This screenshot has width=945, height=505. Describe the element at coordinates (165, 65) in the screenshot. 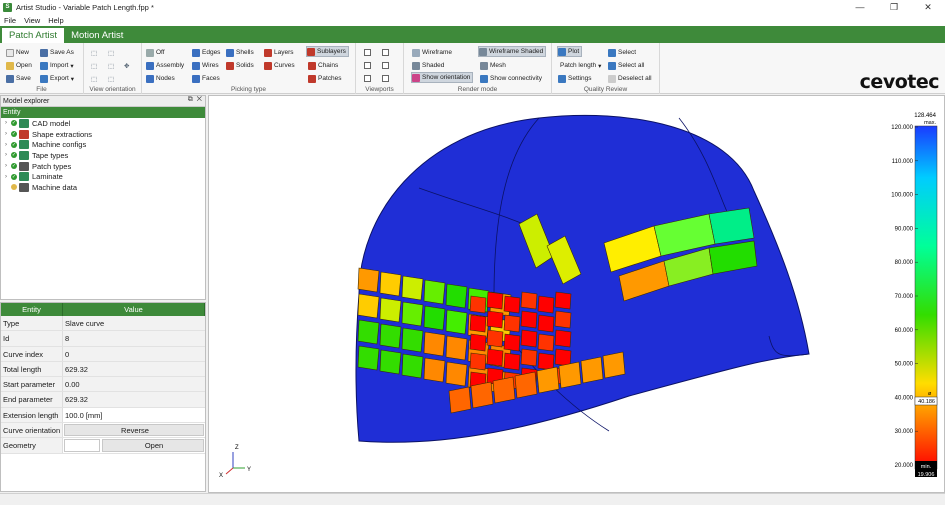

I see `pick-assembly-button: Assembly` at that location.